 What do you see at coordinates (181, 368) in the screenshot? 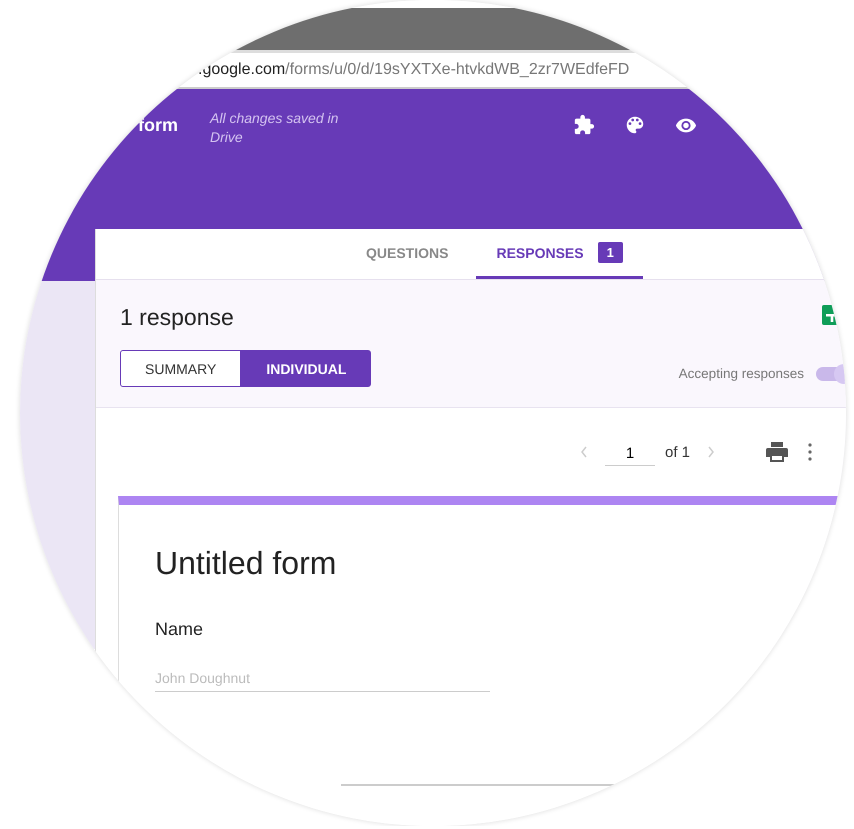
I see `view-toggle-button: SUMMARY` at bounding box center [181, 368].